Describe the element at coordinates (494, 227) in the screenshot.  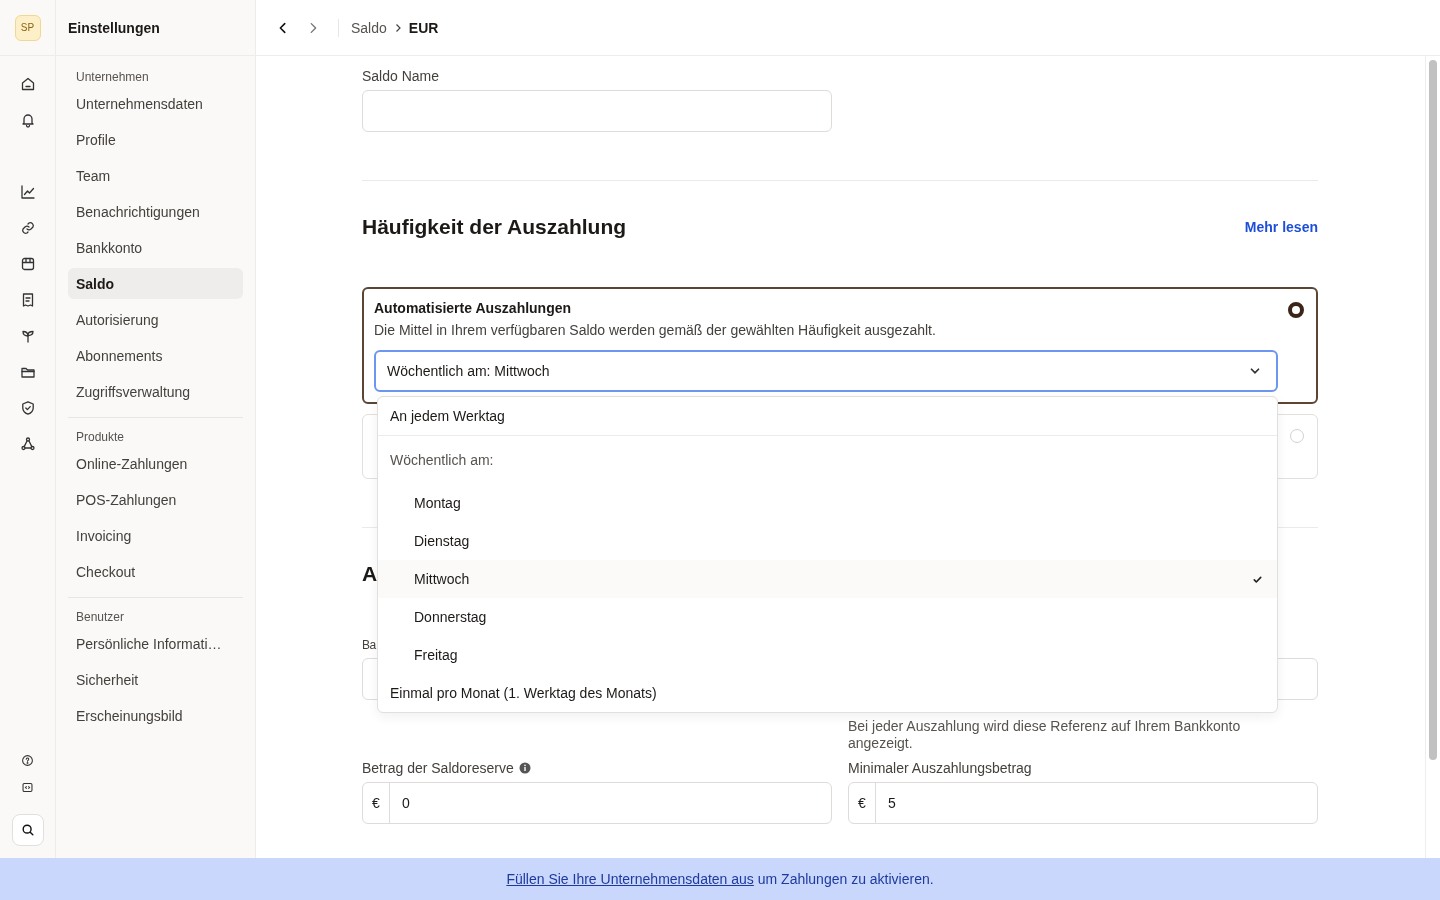
I see `section-title: Häufigkeit der Auszahlung` at that location.